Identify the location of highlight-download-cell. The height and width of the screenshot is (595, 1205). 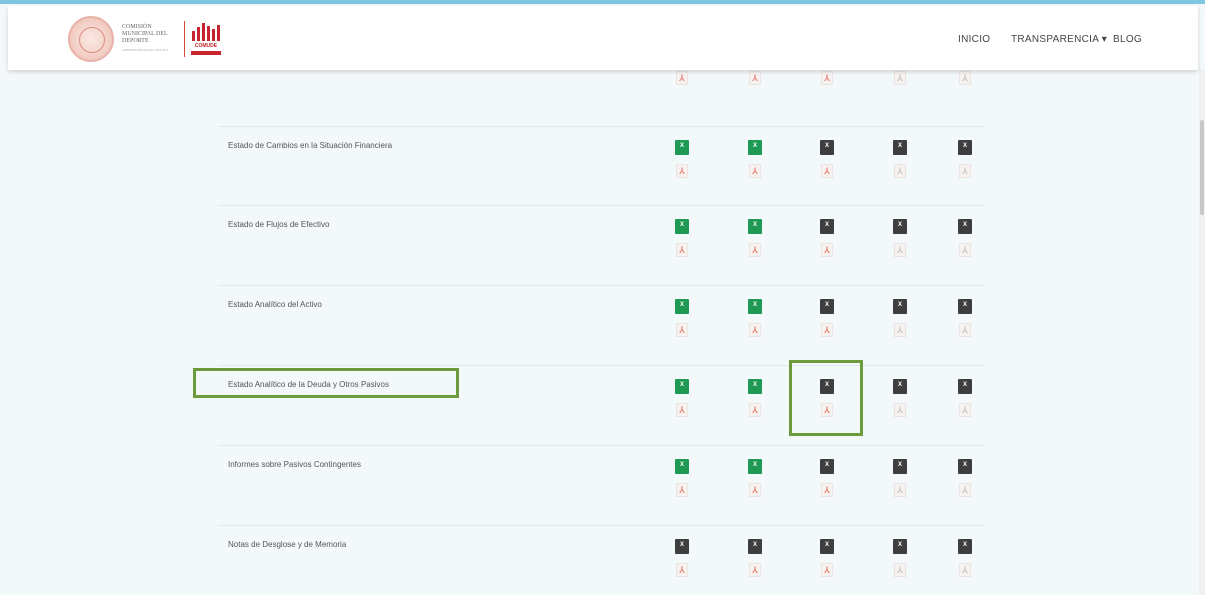
(826, 398).